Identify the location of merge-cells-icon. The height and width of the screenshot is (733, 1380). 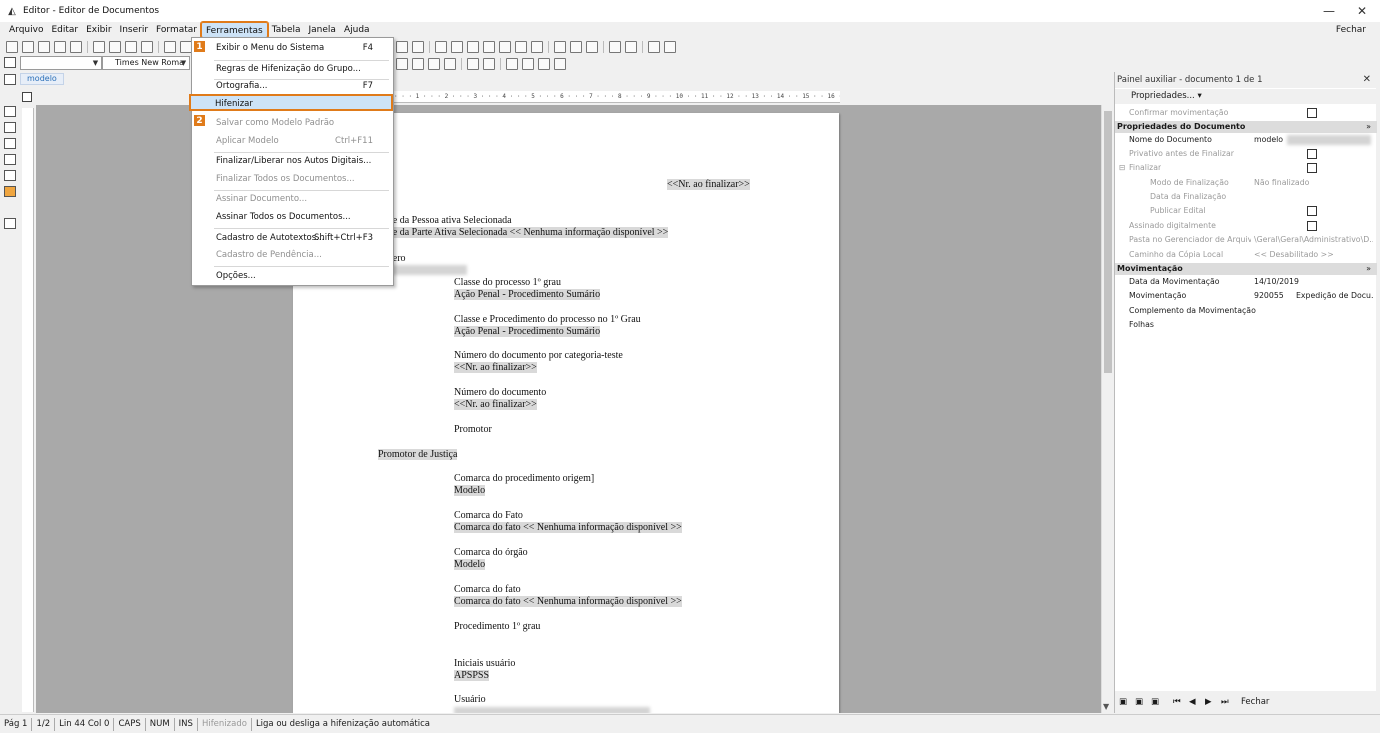
(560, 47).